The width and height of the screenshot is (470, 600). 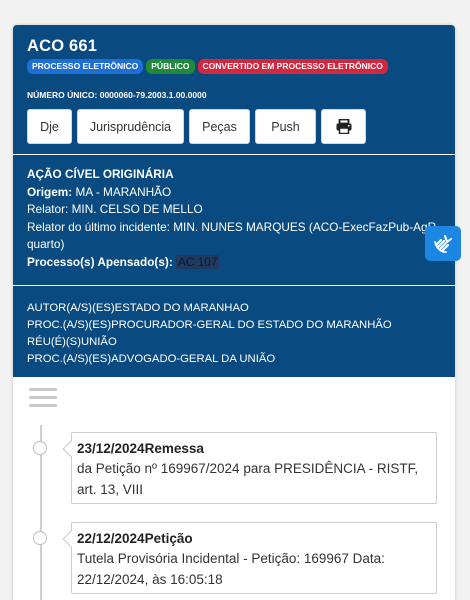 What do you see at coordinates (234, 263) in the screenshot?
I see `apensado-line: Processo(s) Apensado(s): AC 107` at bounding box center [234, 263].